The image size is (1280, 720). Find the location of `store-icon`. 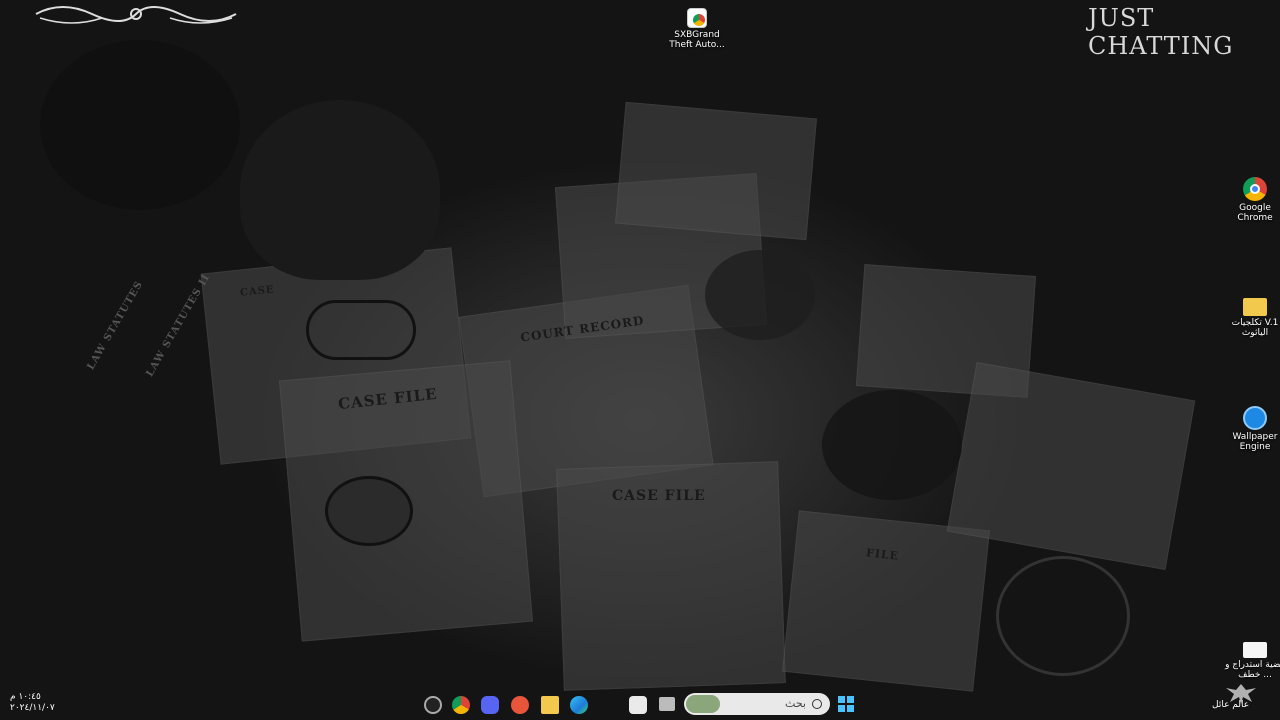

store-icon is located at coordinates (638, 705).